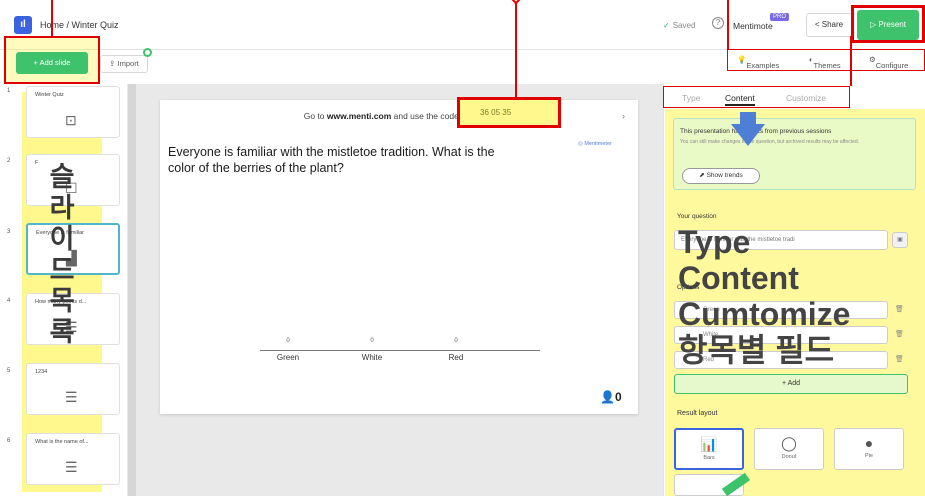 The height and width of the screenshot is (496, 925). What do you see at coordinates (753, 26) in the screenshot?
I see `brand-name: Mentimote` at bounding box center [753, 26].